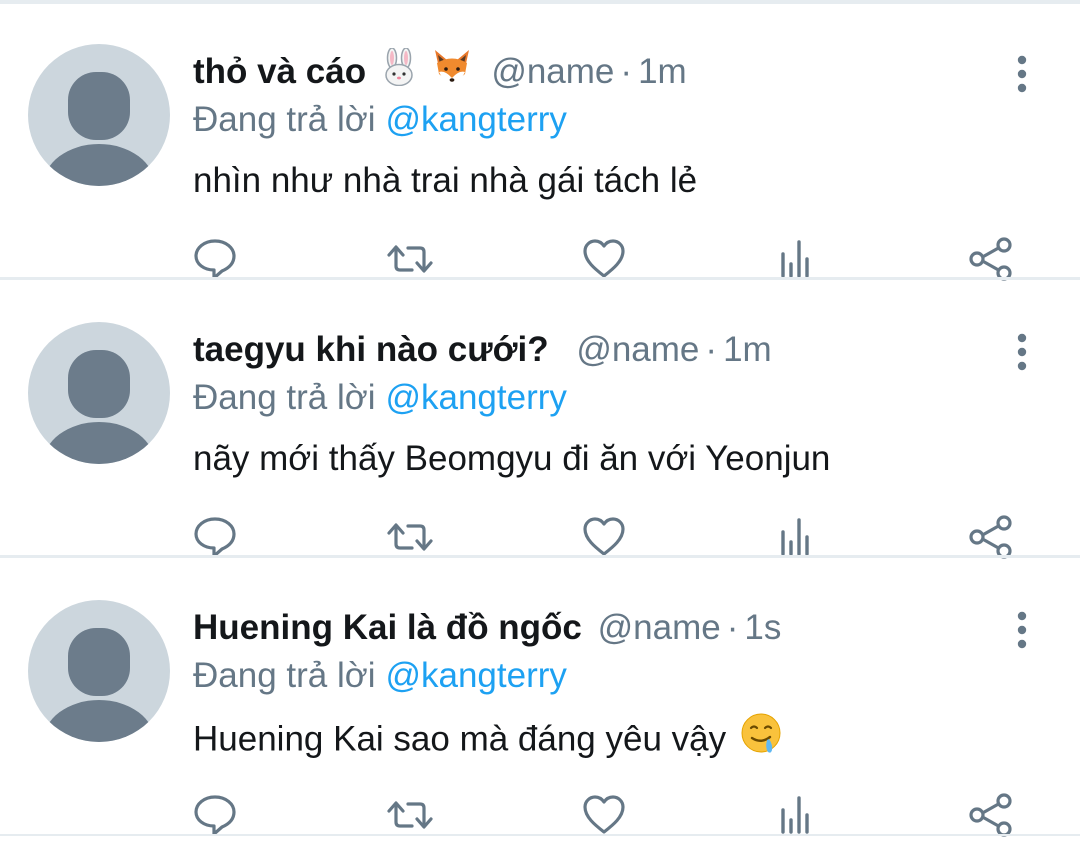 This screenshot has width=1080, height=854. I want to click on tweet-text: nhìn như nhà trai nhà gái tách lẻ, so click(445, 180).